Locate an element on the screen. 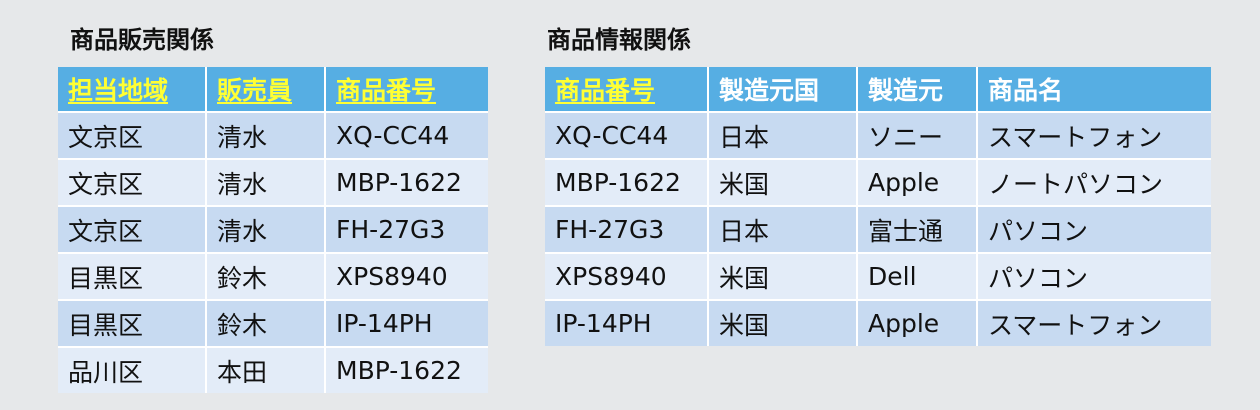  table-cell: 品川区 is located at coordinates (132, 370).